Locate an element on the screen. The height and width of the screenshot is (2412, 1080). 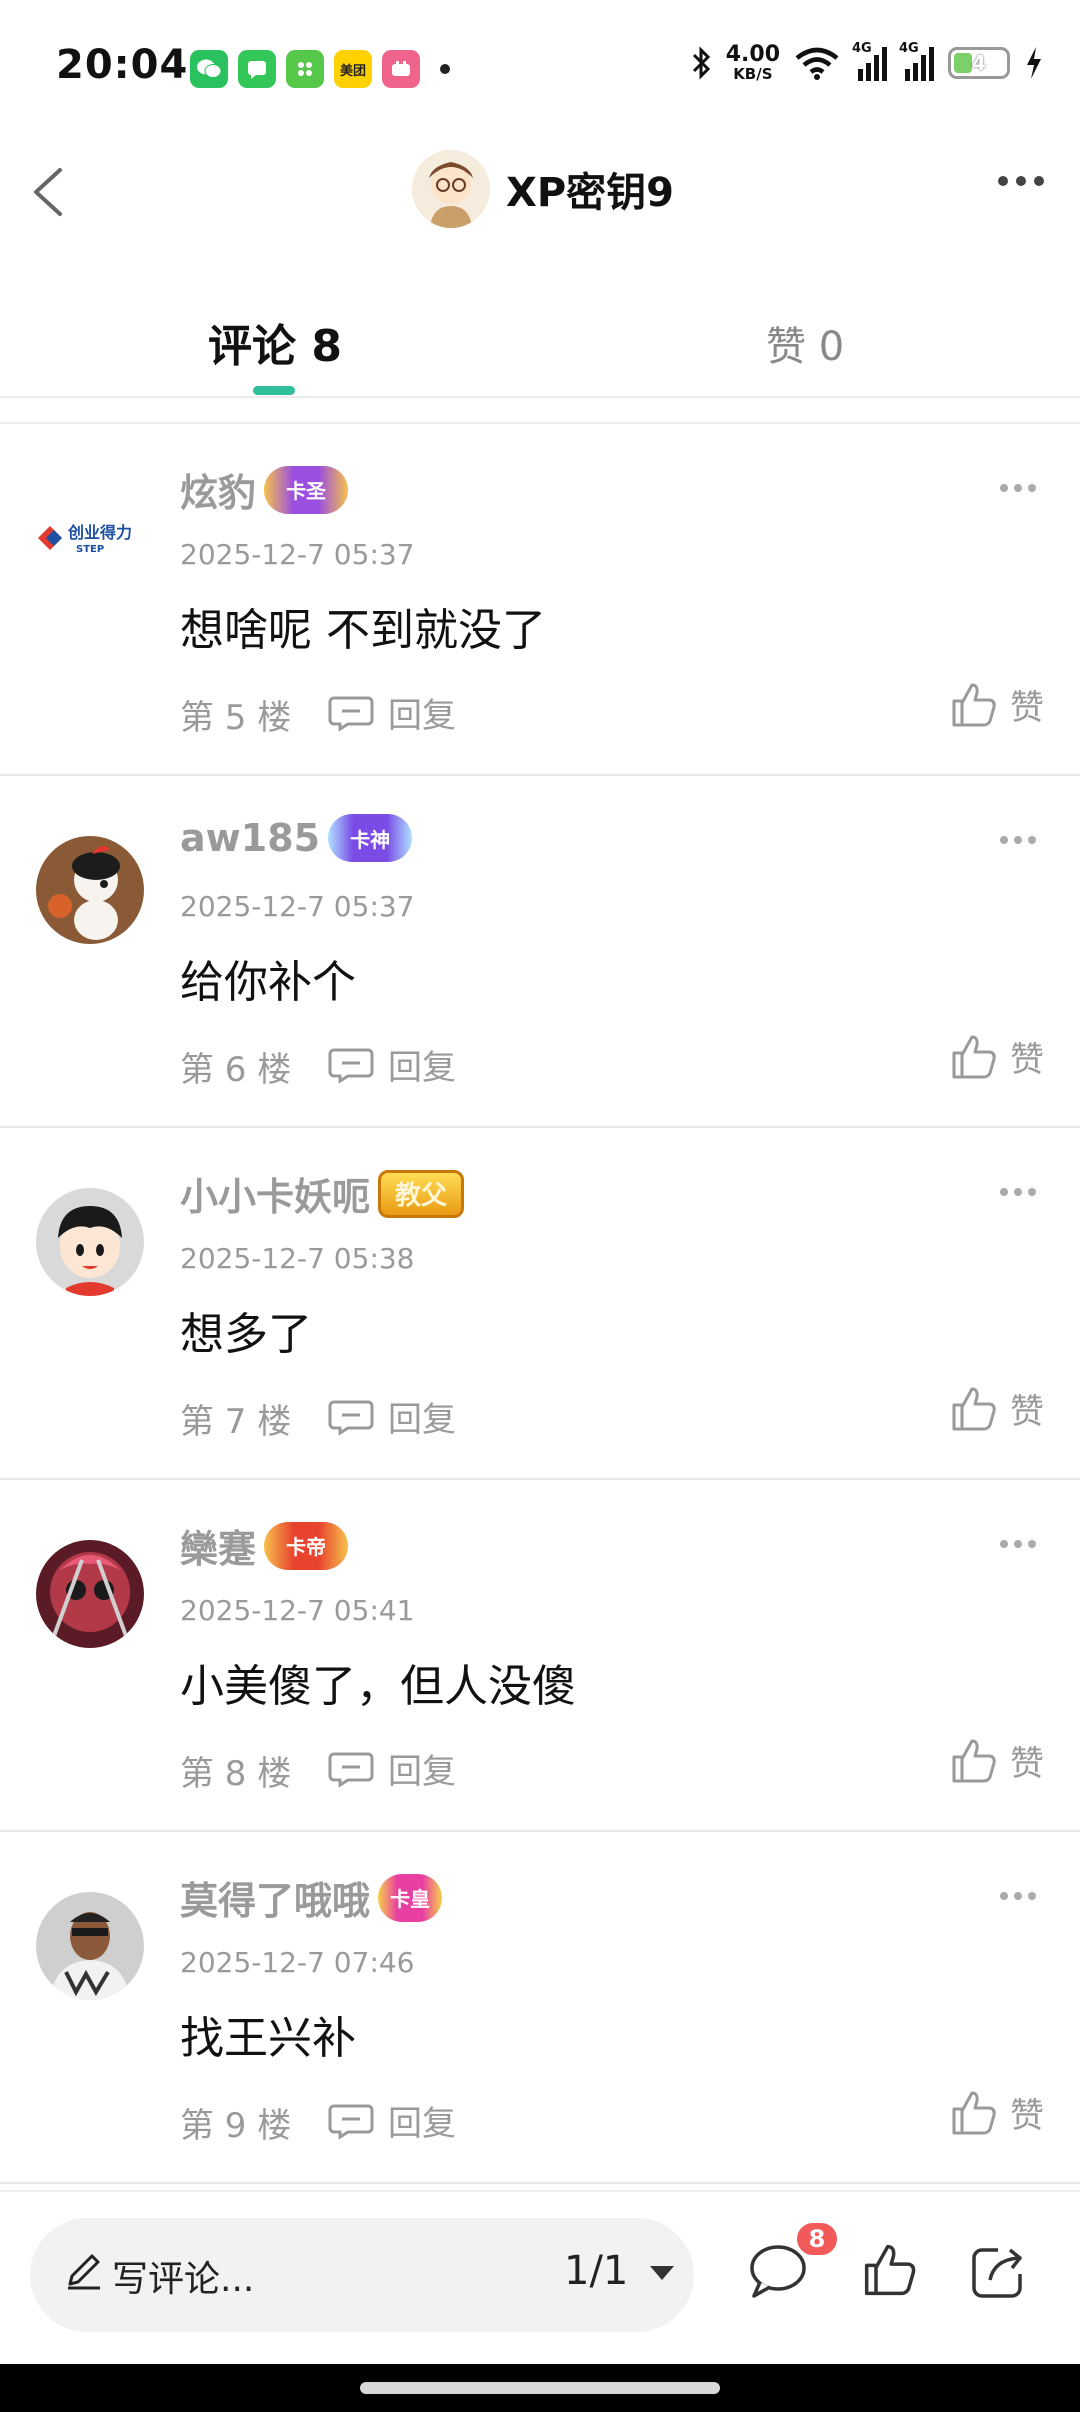
write-comment-input: 写评论... 1/1 is located at coordinates (362, 2275).